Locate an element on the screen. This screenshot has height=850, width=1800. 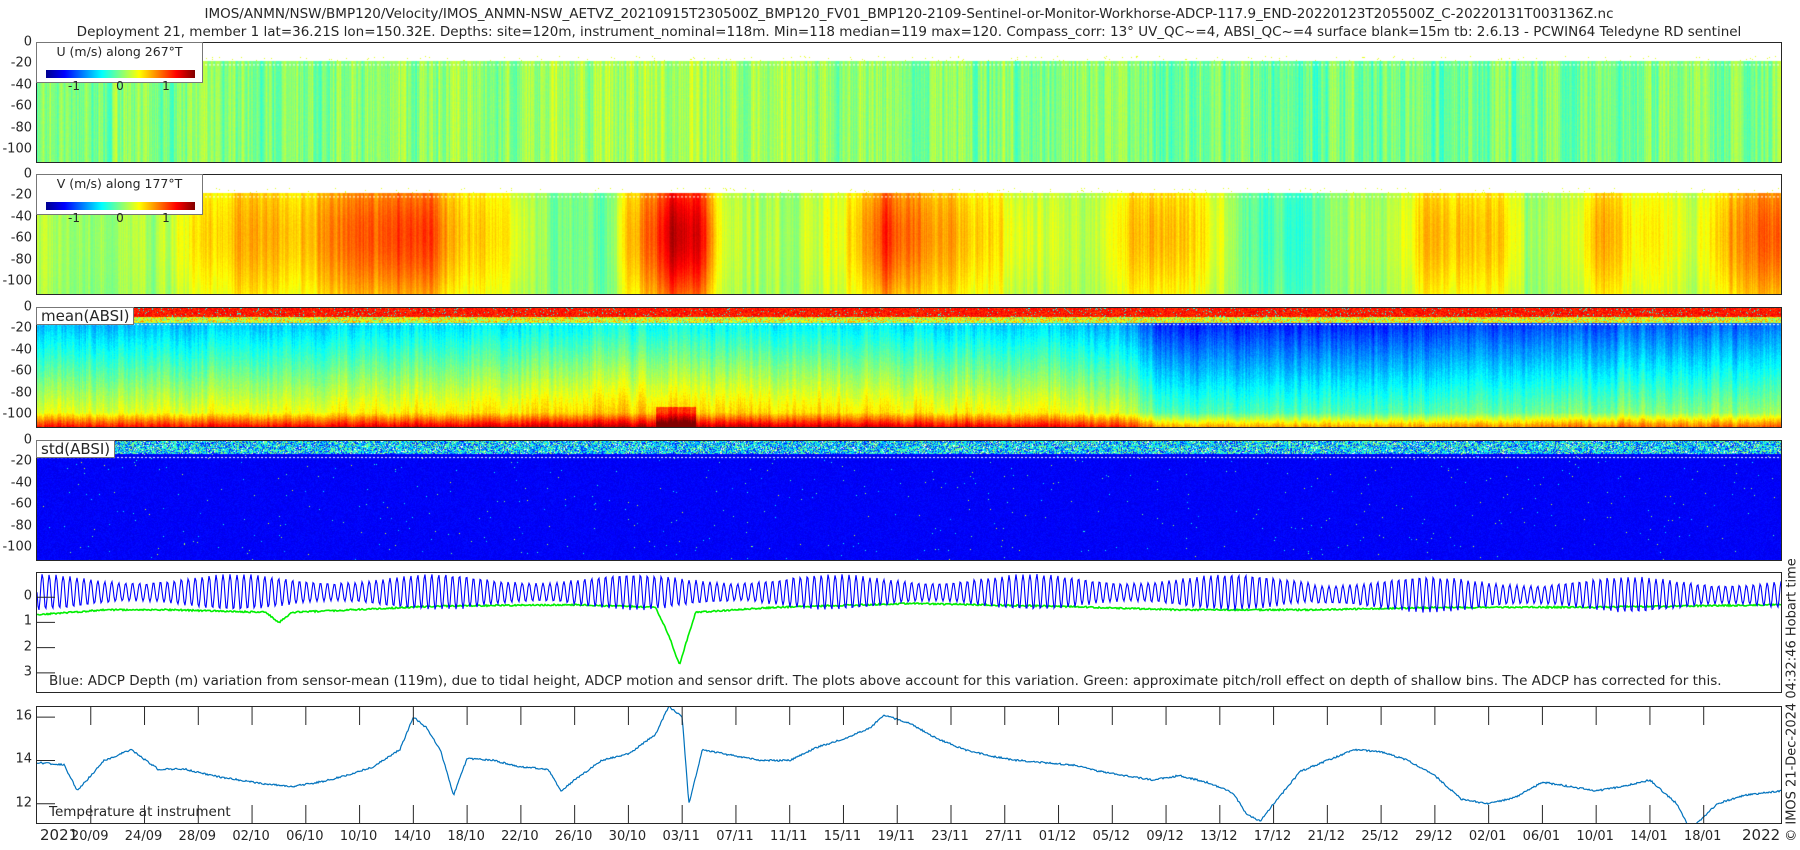
y-tick-label: 16 is located at coordinates (23, 716).